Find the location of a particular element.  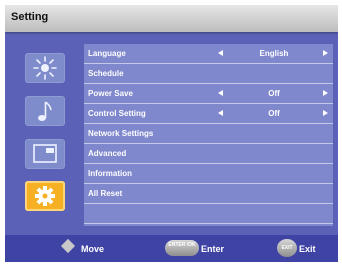

menu-item-empty is located at coordinates (208, 214).